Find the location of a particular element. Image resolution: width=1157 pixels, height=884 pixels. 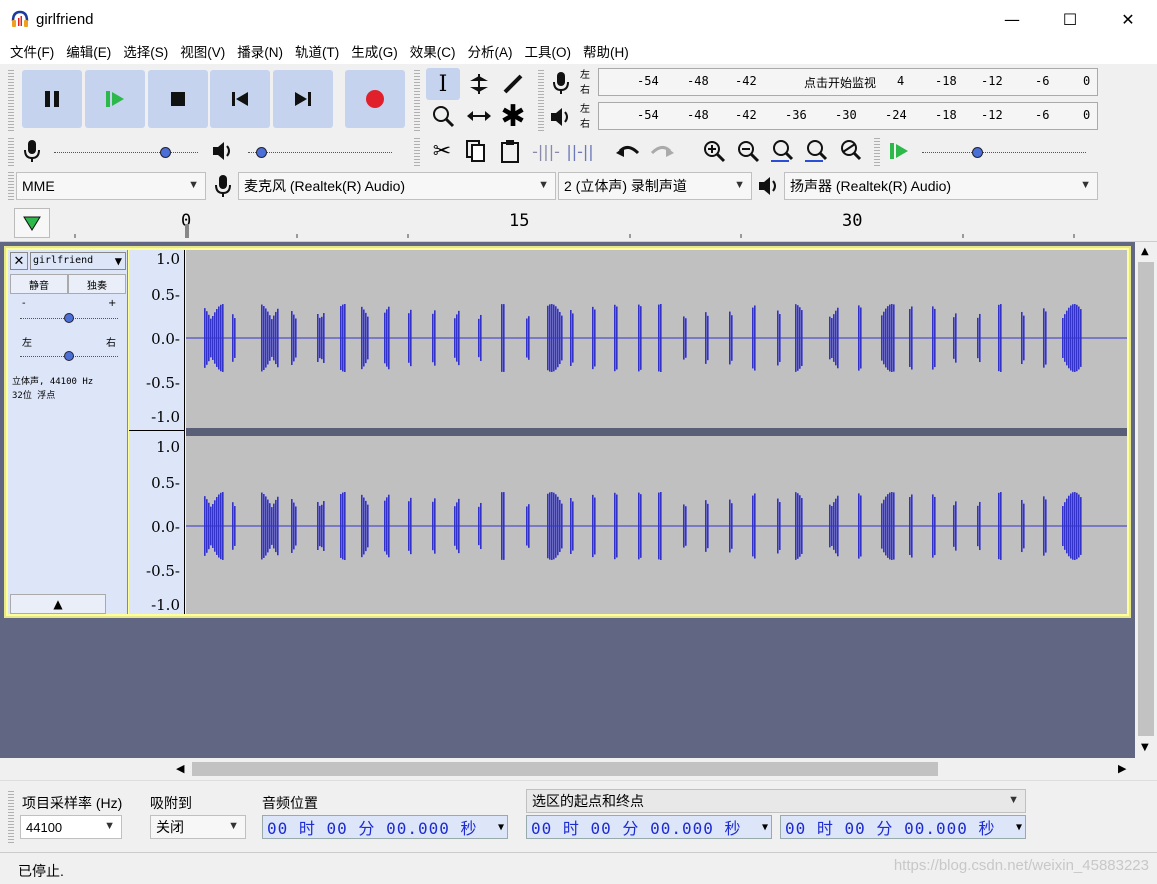

timeline-ruler: 0 15 30 is located at coordinates (578, 223).